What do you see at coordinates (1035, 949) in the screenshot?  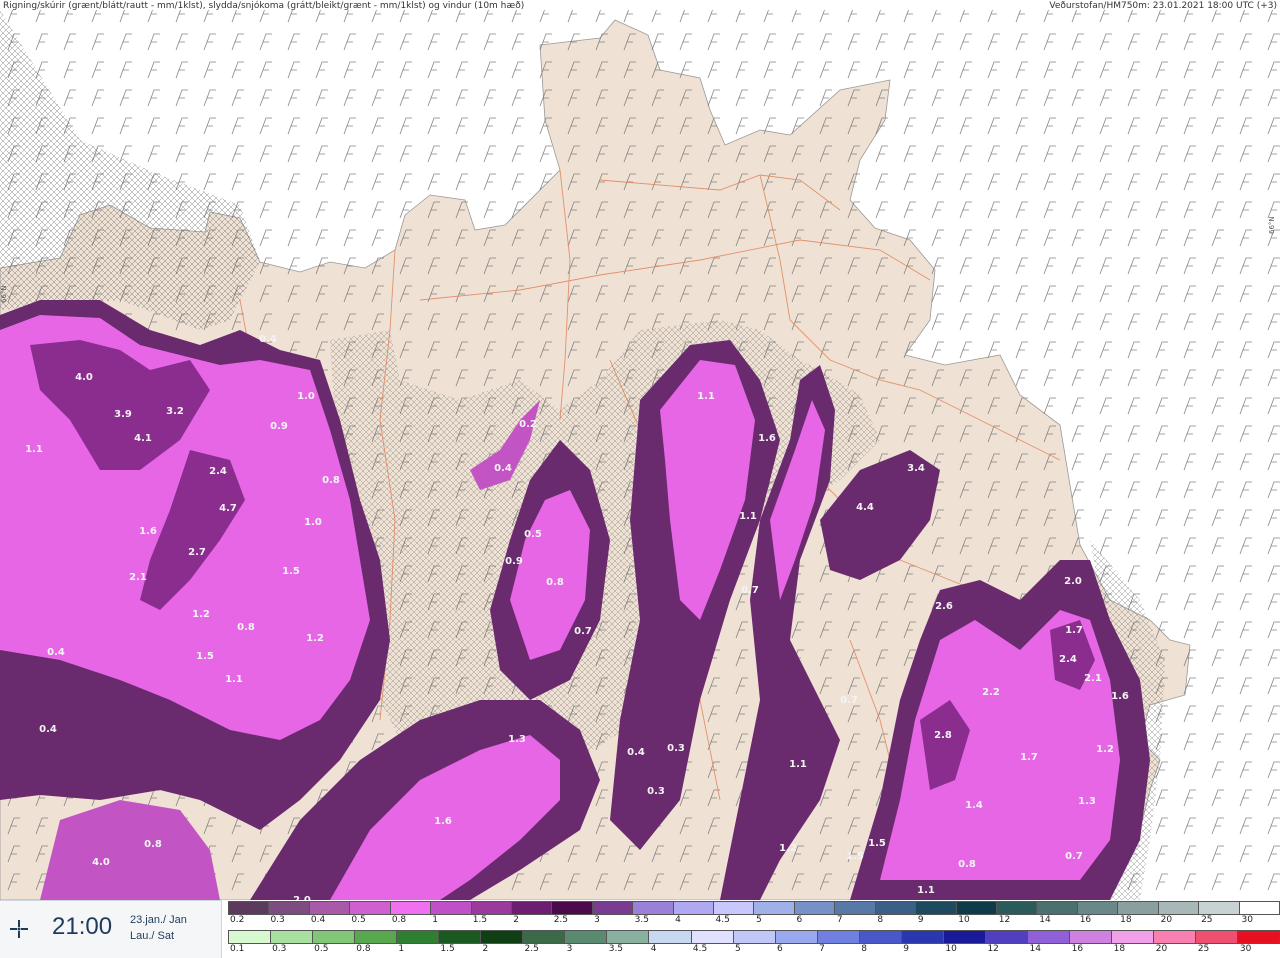 I see `rain-scale-value: 14` at bounding box center [1035, 949].